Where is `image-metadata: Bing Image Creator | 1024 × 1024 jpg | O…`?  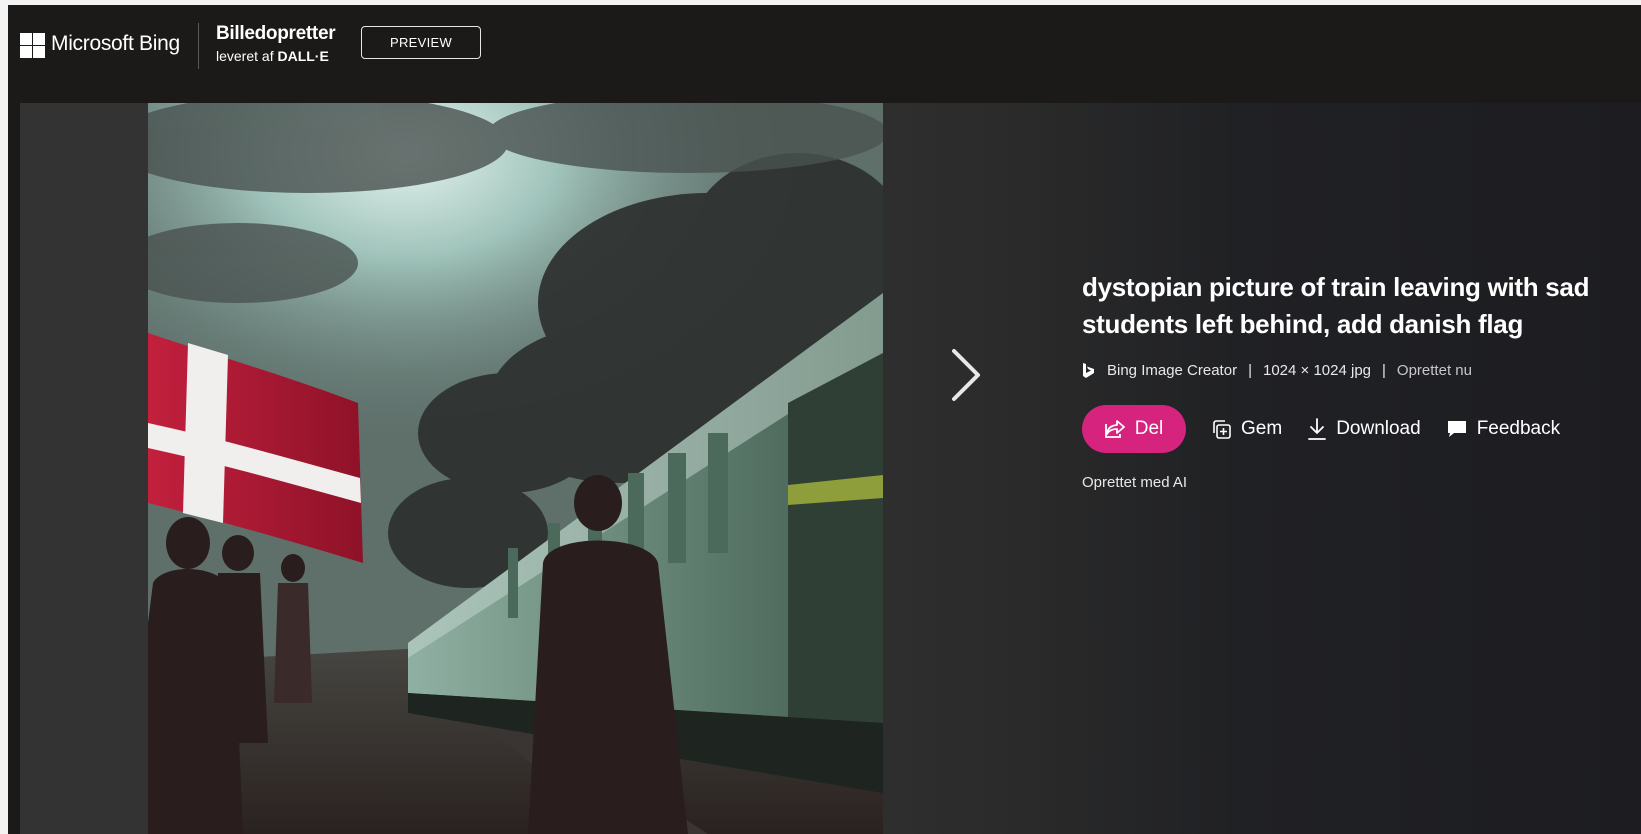 image-metadata: Bing Image Creator | 1024 × 1024 jpg | O… is located at coordinates (1277, 370).